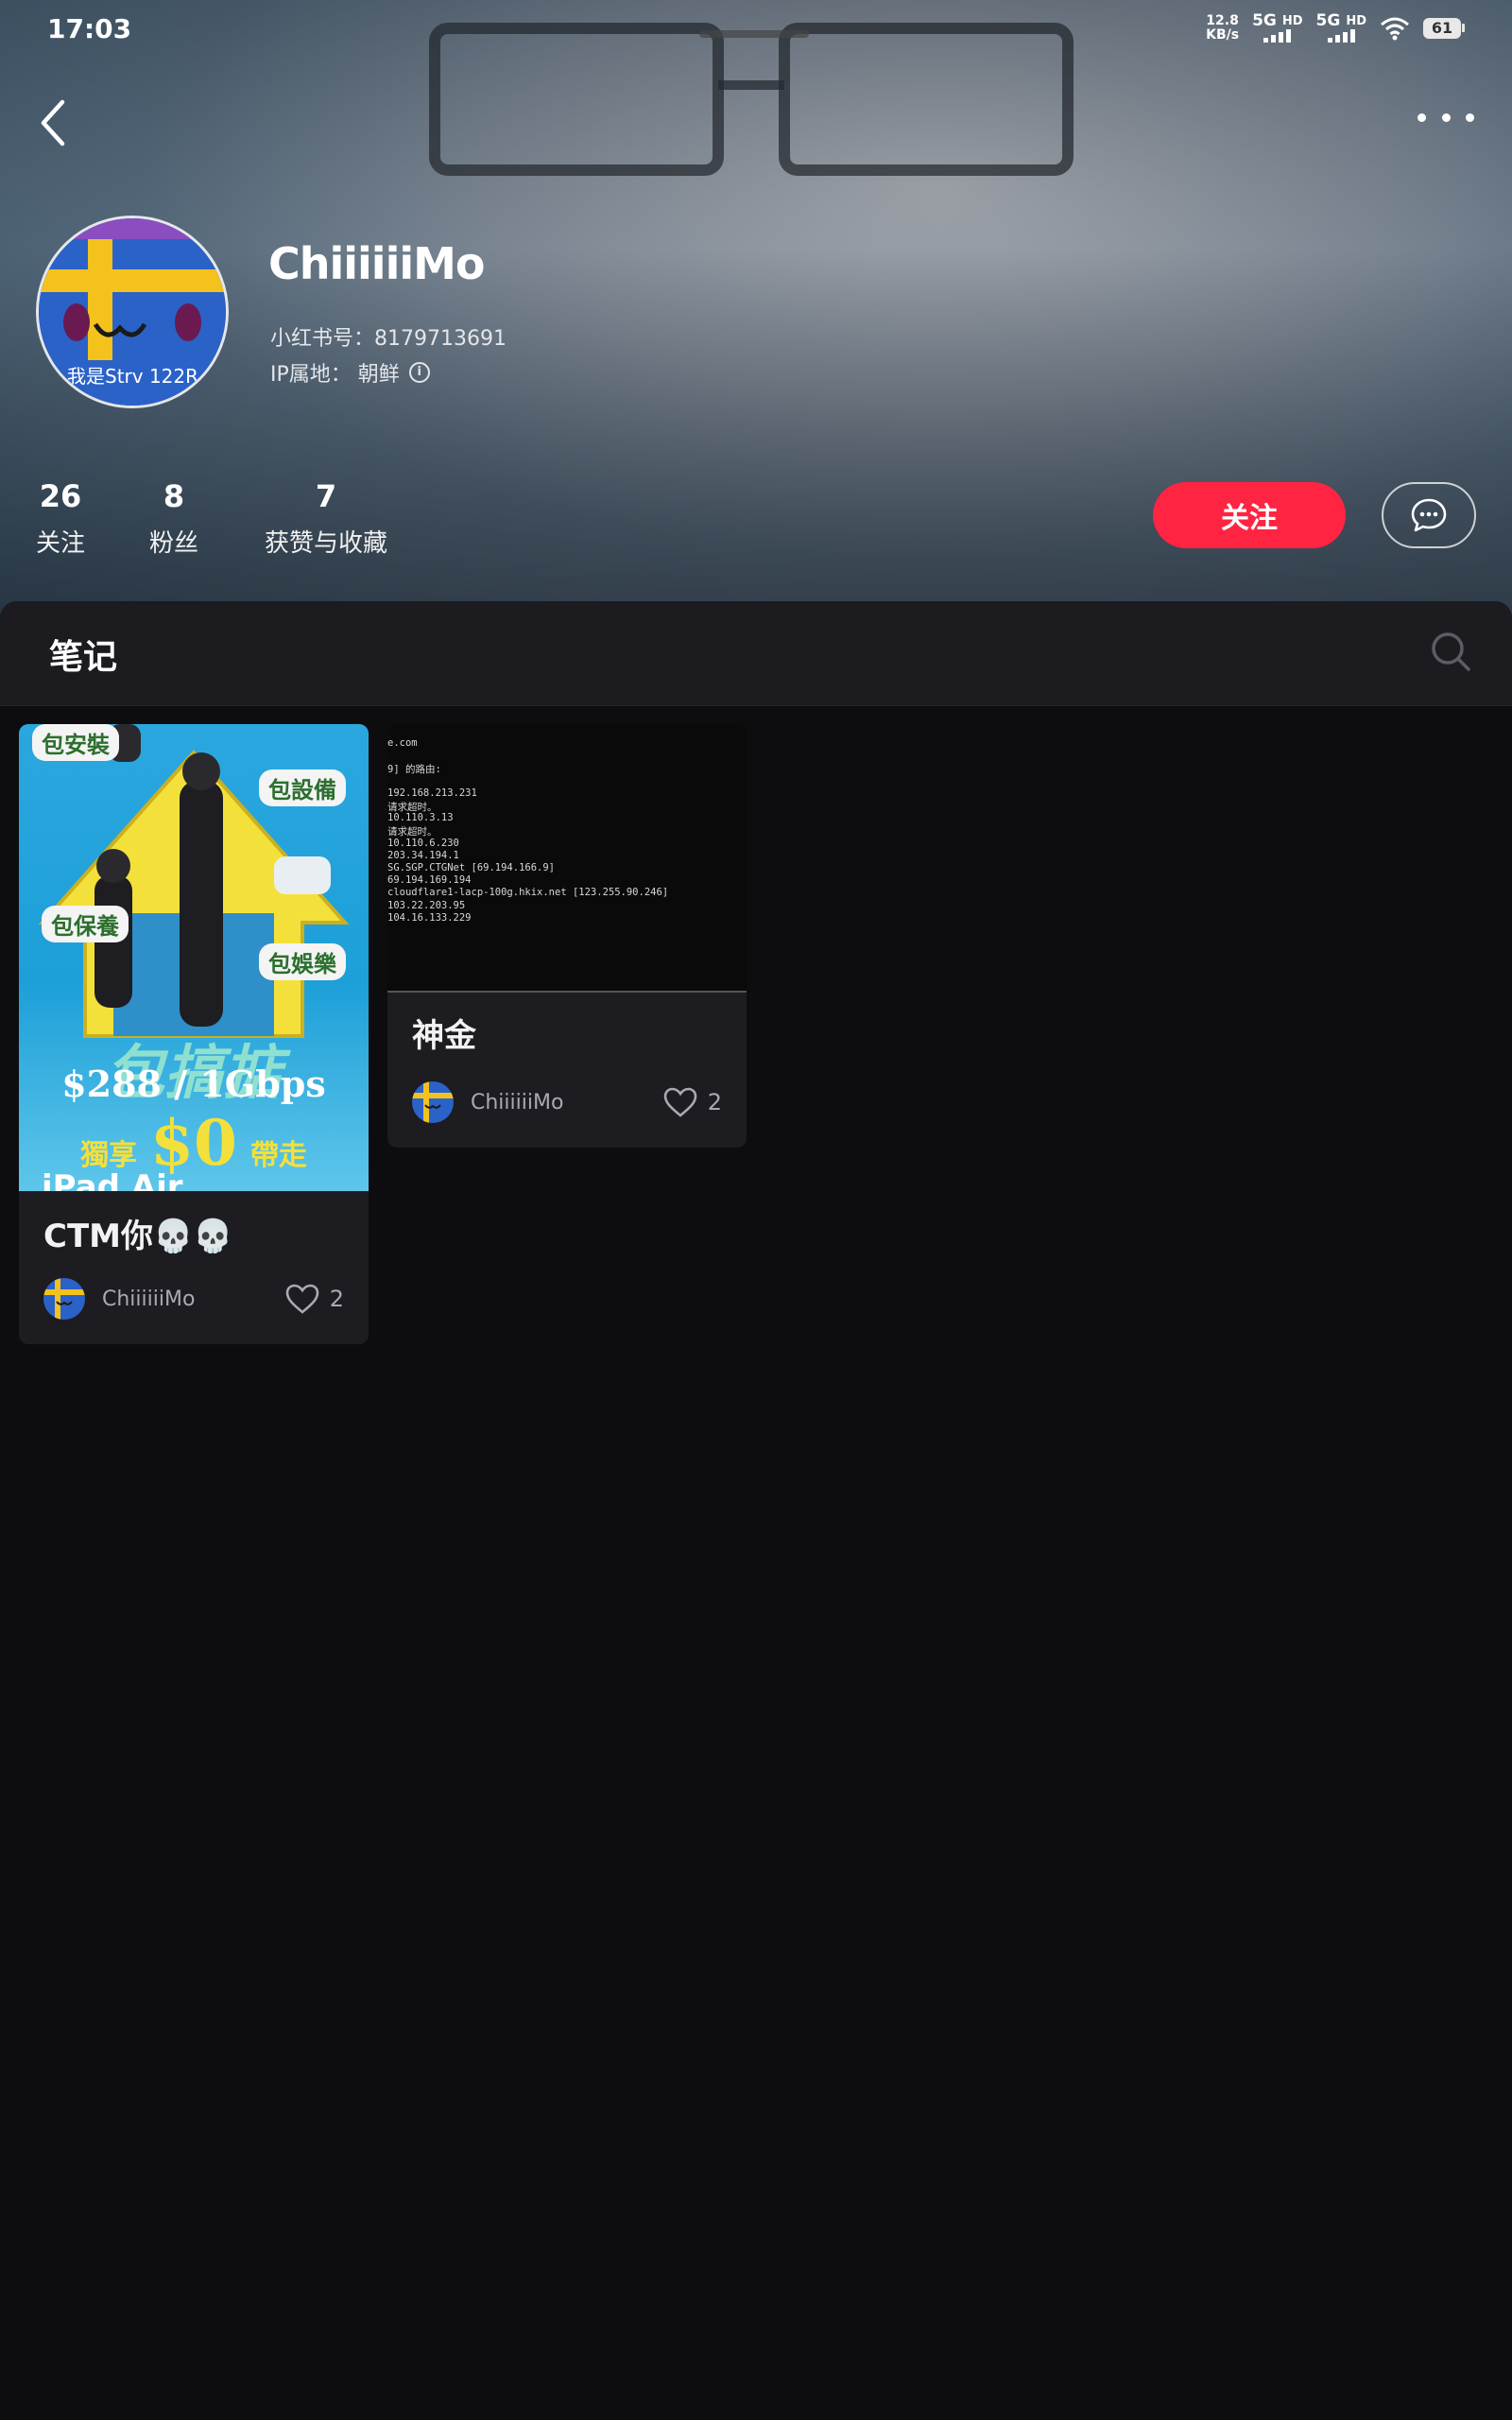 This screenshot has width=1512, height=2420. I want to click on note-title: CTM你💀💀, so click(138, 1236).